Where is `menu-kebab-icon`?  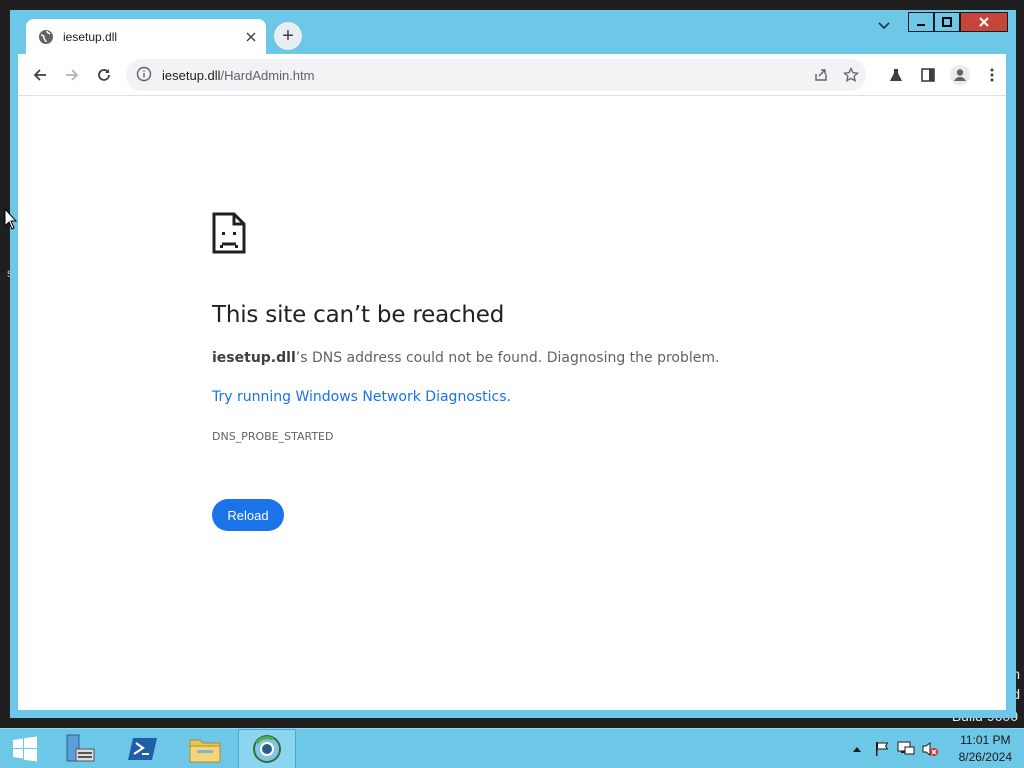
menu-kebab-icon is located at coordinates (992, 75).